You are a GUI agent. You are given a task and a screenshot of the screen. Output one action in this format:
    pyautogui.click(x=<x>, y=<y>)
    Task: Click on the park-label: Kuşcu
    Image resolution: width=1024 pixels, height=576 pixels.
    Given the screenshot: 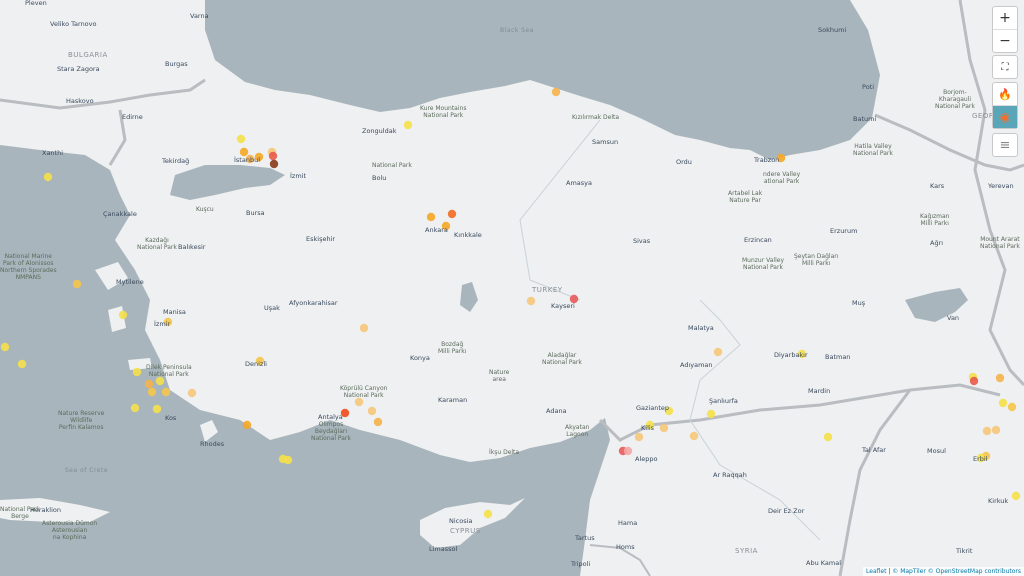 What is the action you would take?
    pyautogui.click(x=205, y=209)
    